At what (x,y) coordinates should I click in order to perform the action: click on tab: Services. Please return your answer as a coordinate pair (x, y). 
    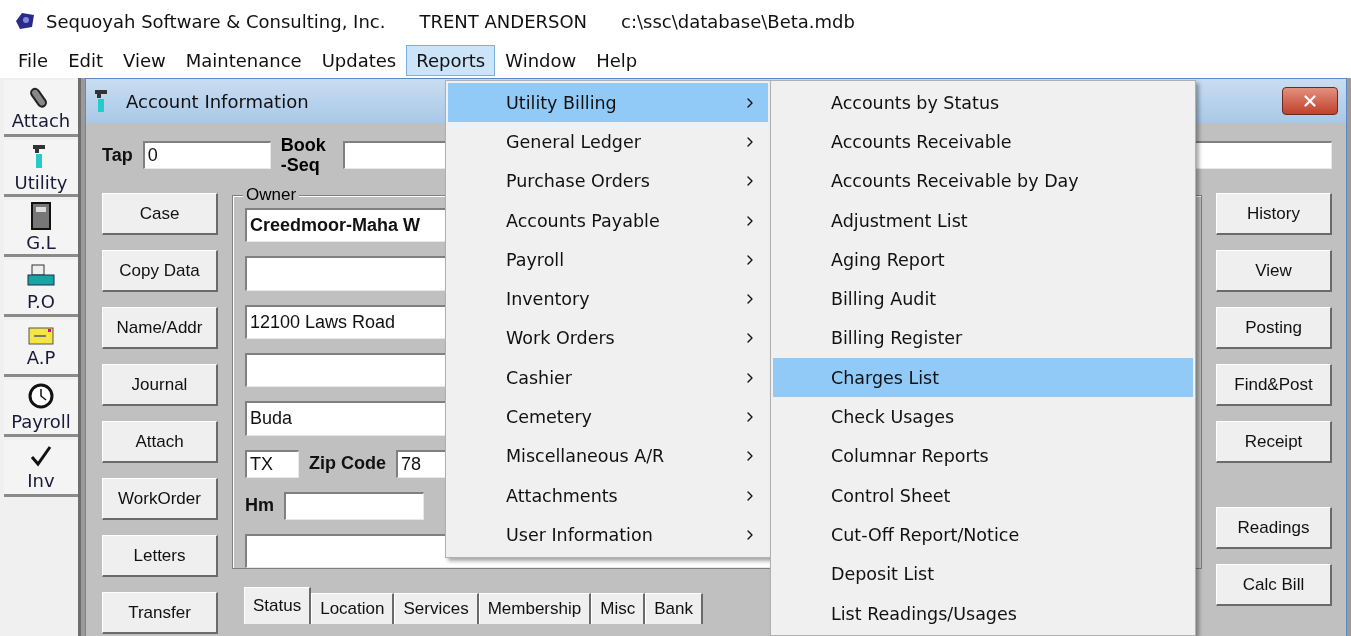
    Looking at the image, I should click on (436, 608).